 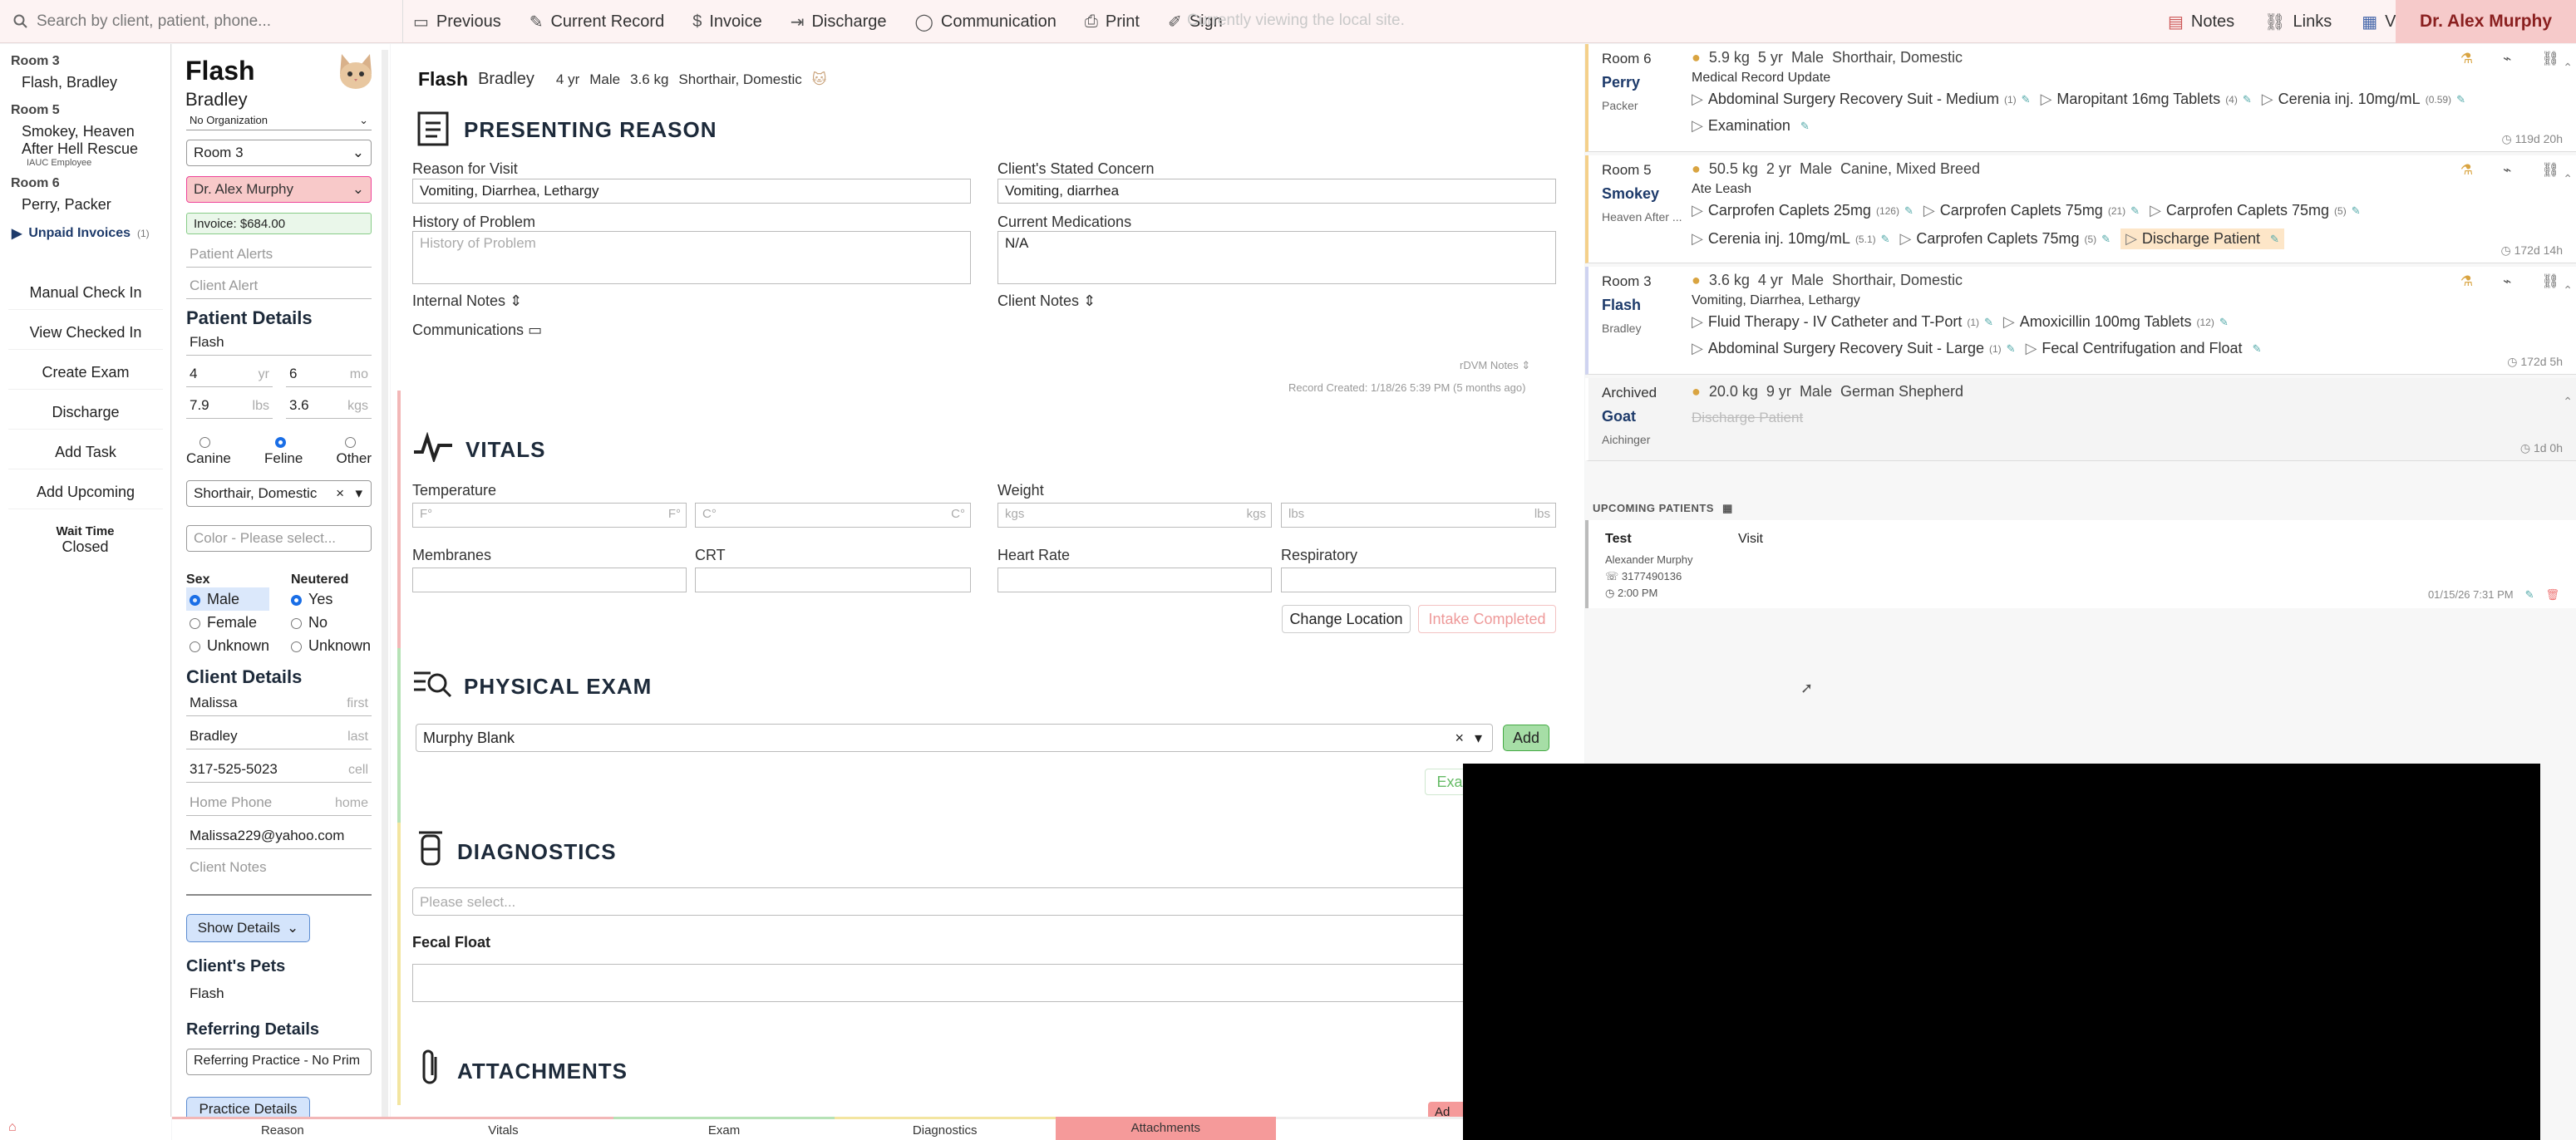 What do you see at coordinates (503, 1128) in the screenshot?
I see `tab-vitals: Vitals` at bounding box center [503, 1128].